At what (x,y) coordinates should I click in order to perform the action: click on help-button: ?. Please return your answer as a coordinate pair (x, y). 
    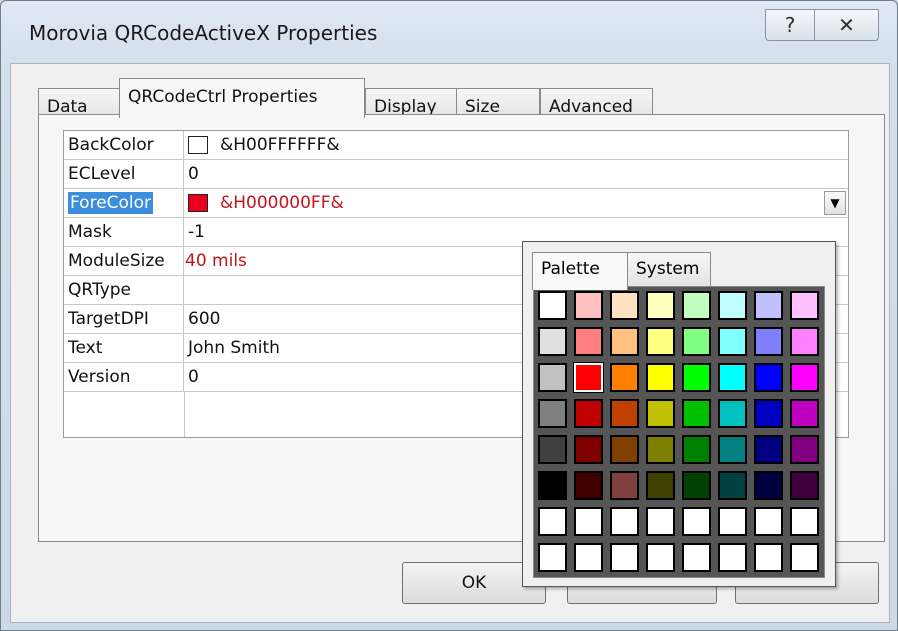
    Looking at the image, I should click on (790, 25).